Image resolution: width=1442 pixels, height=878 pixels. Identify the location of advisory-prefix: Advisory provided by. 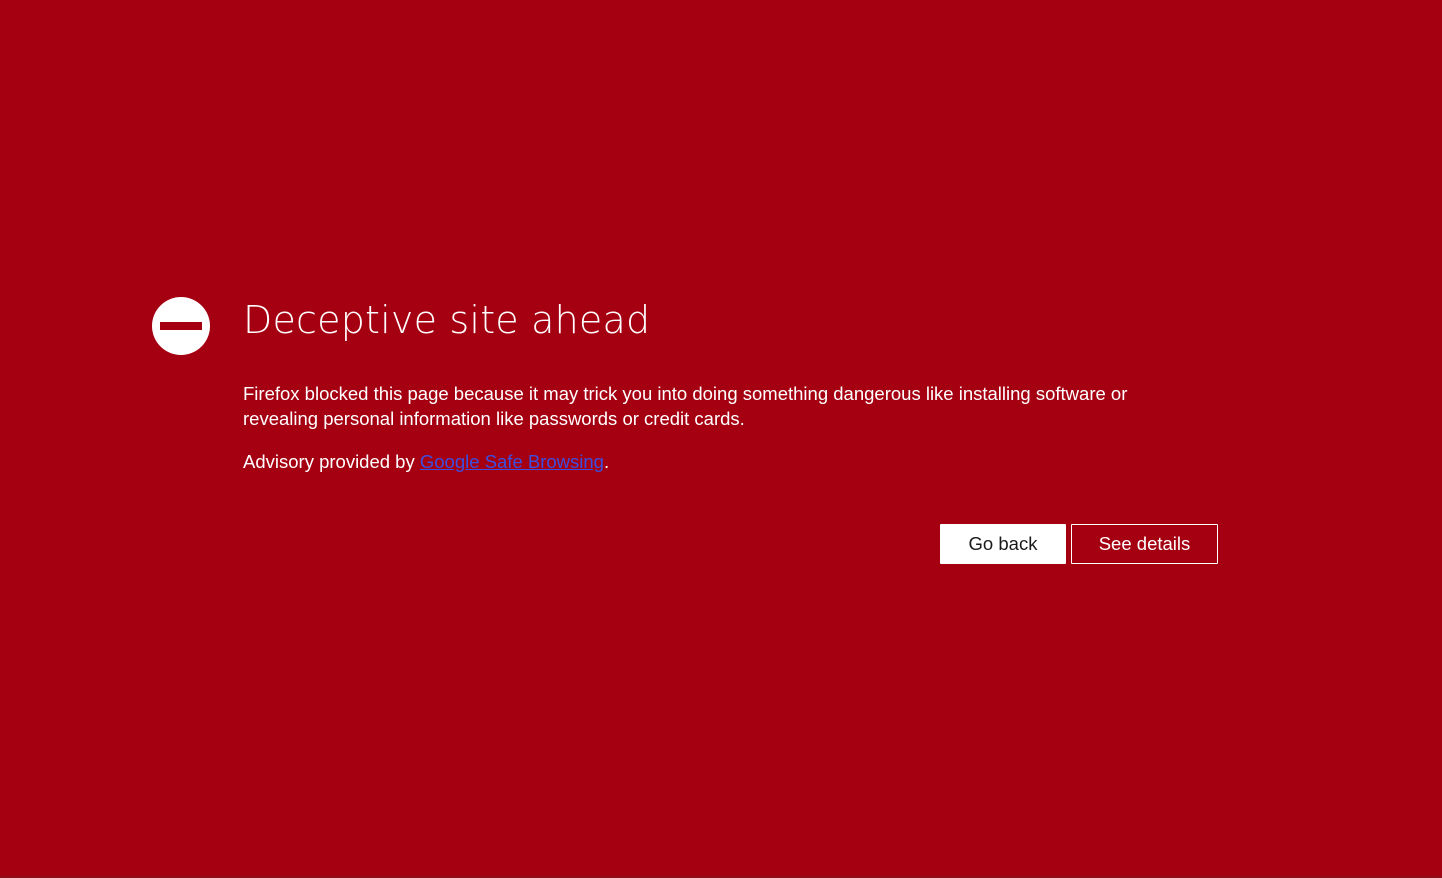
(331, 461).